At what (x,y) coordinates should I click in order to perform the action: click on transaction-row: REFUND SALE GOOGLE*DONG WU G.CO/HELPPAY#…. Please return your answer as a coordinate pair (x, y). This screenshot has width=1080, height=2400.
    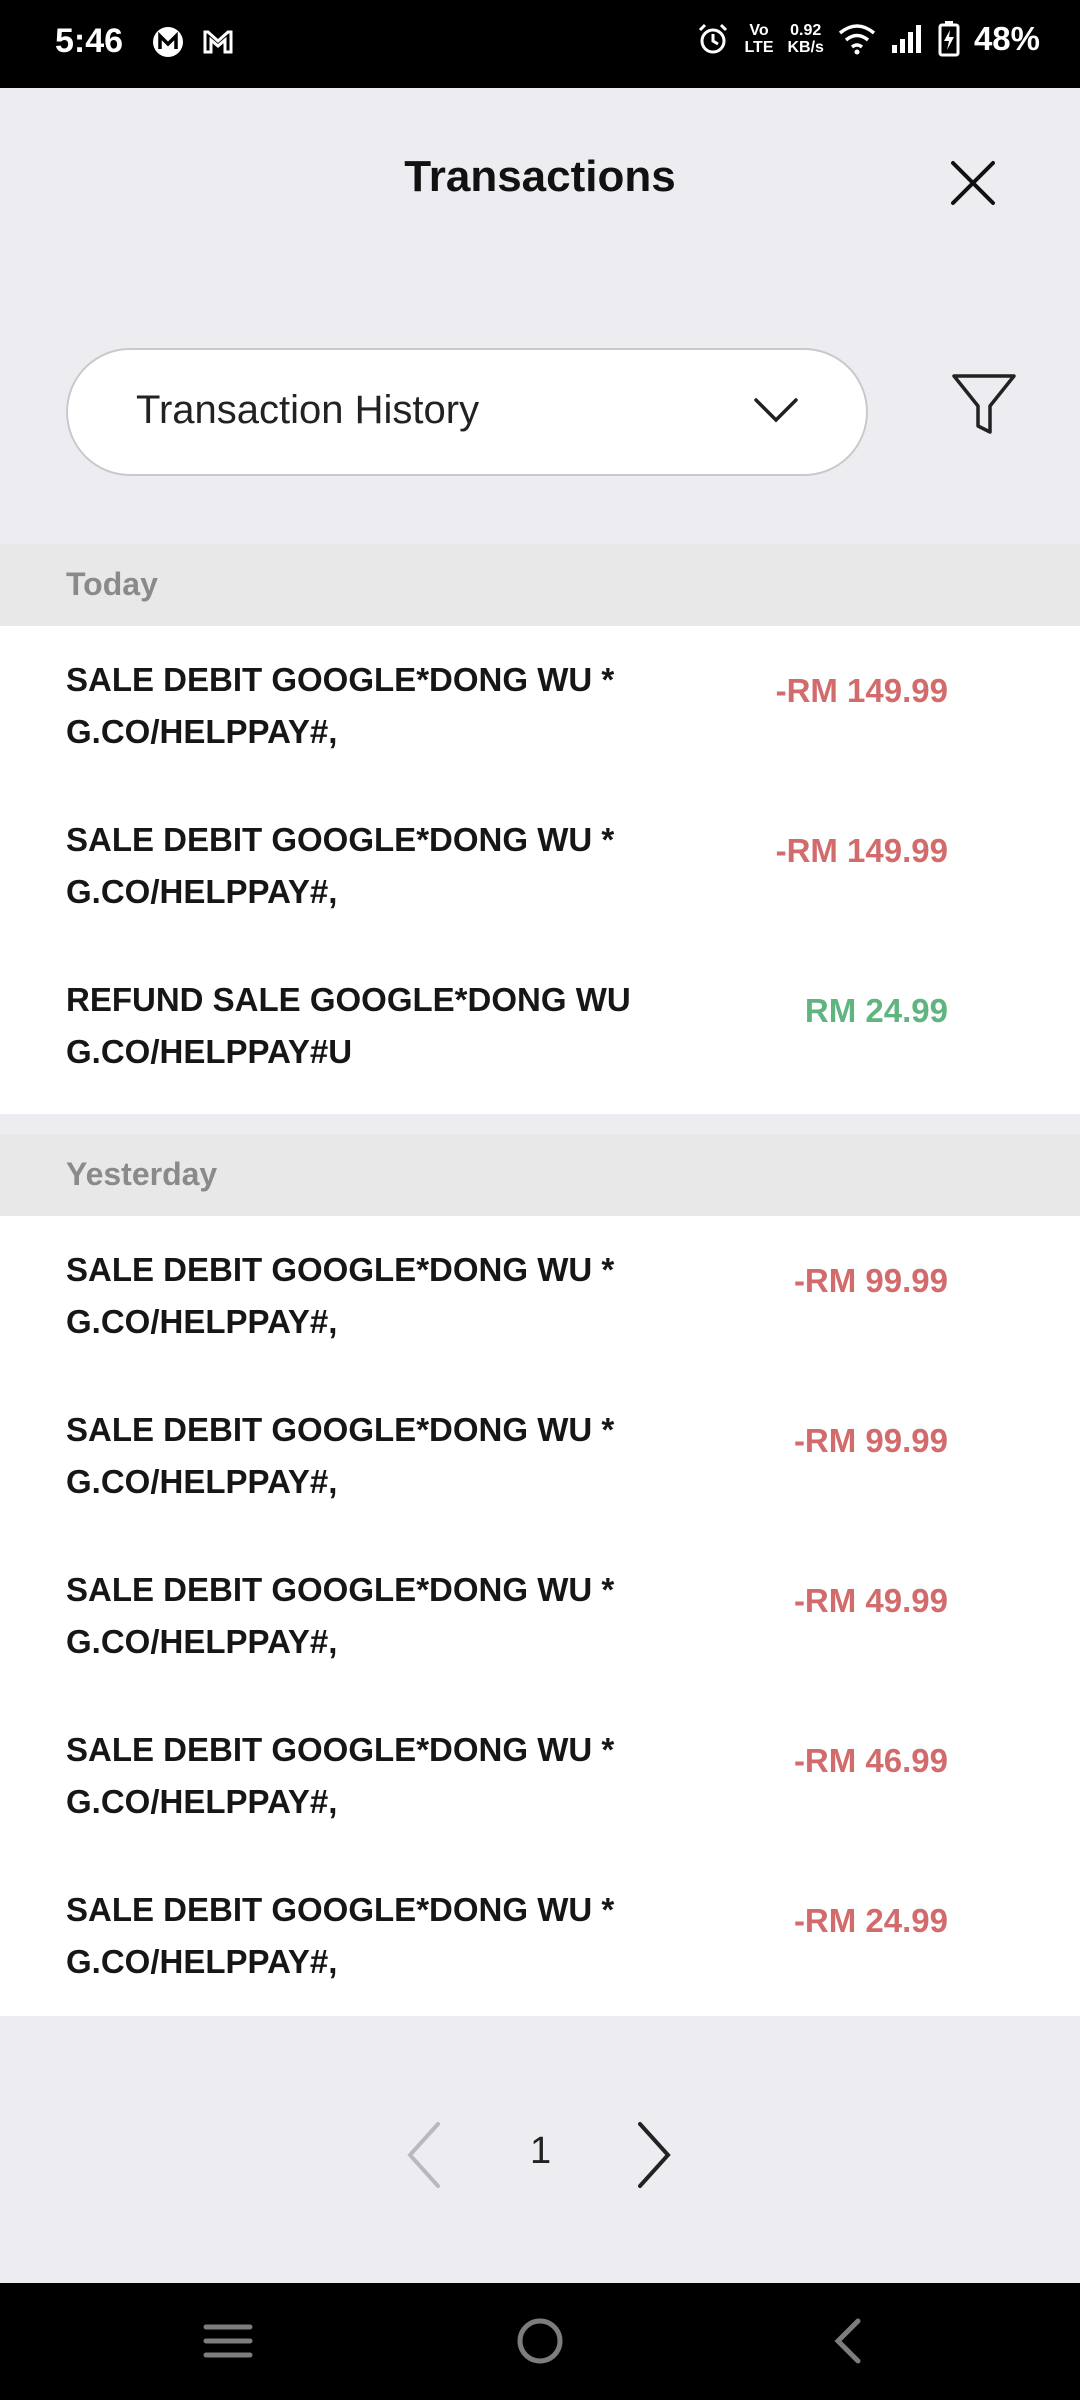
    Looking at the image, I should click on (540, 1030).